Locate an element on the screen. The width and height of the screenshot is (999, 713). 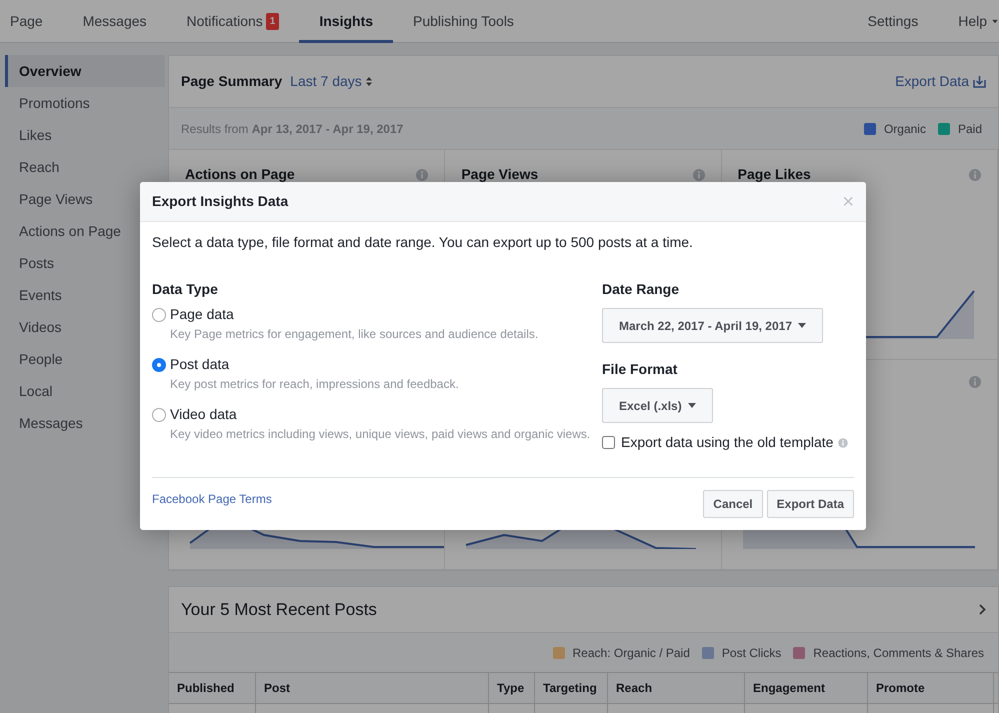
nav-tab: Page is located at coordinates (31, 21).